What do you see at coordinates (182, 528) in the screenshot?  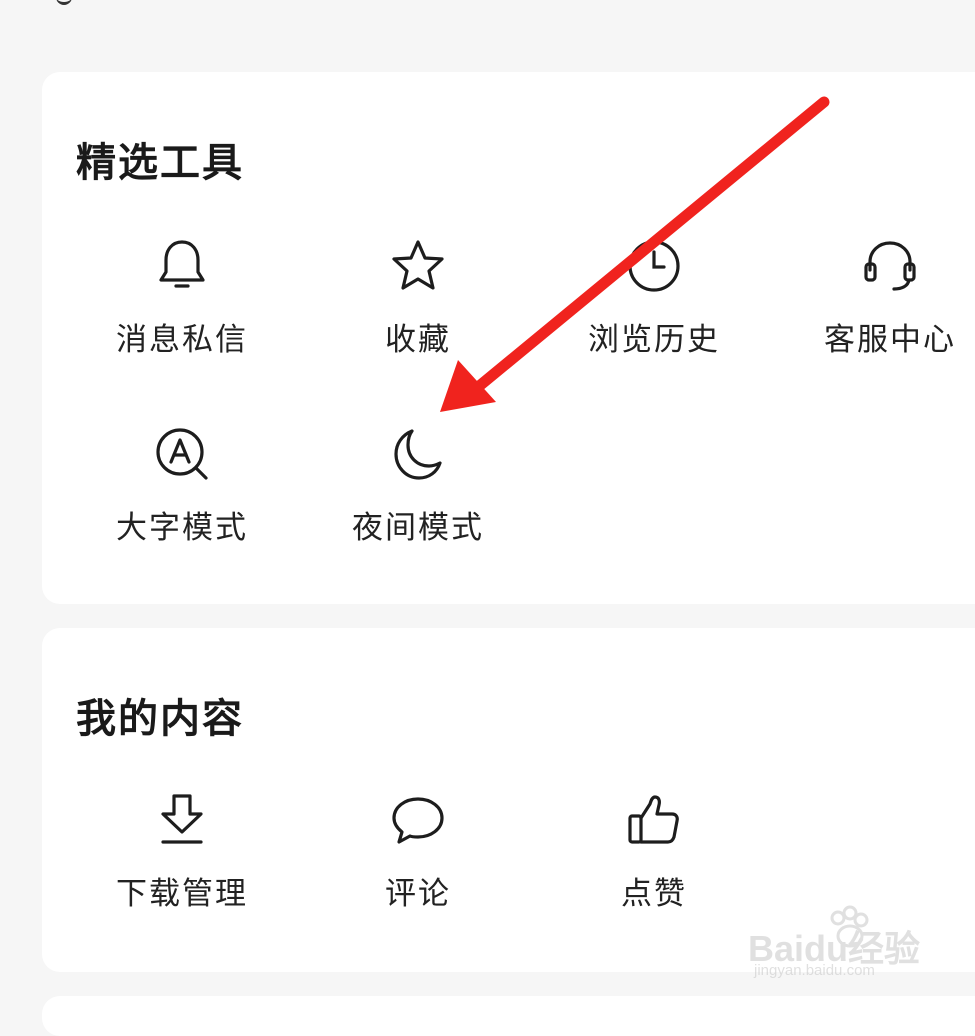 I see `item-label: 大字模式` at bounding box center [182, 528].